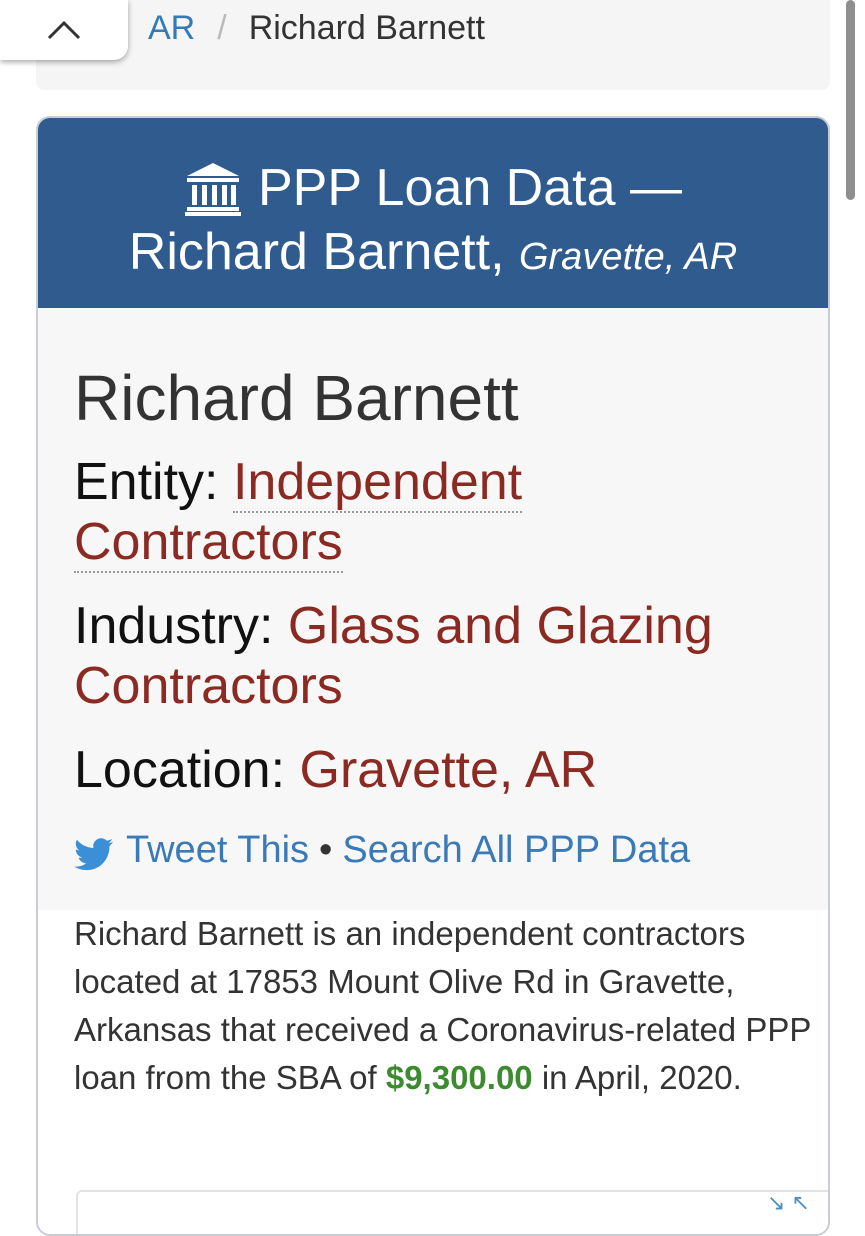 This screenshot has width=865, height=1236. What do you see at coordinates (174, 626) in the screenshot?
I see `industry-label: Industry:` at bounding box center [174, 626].